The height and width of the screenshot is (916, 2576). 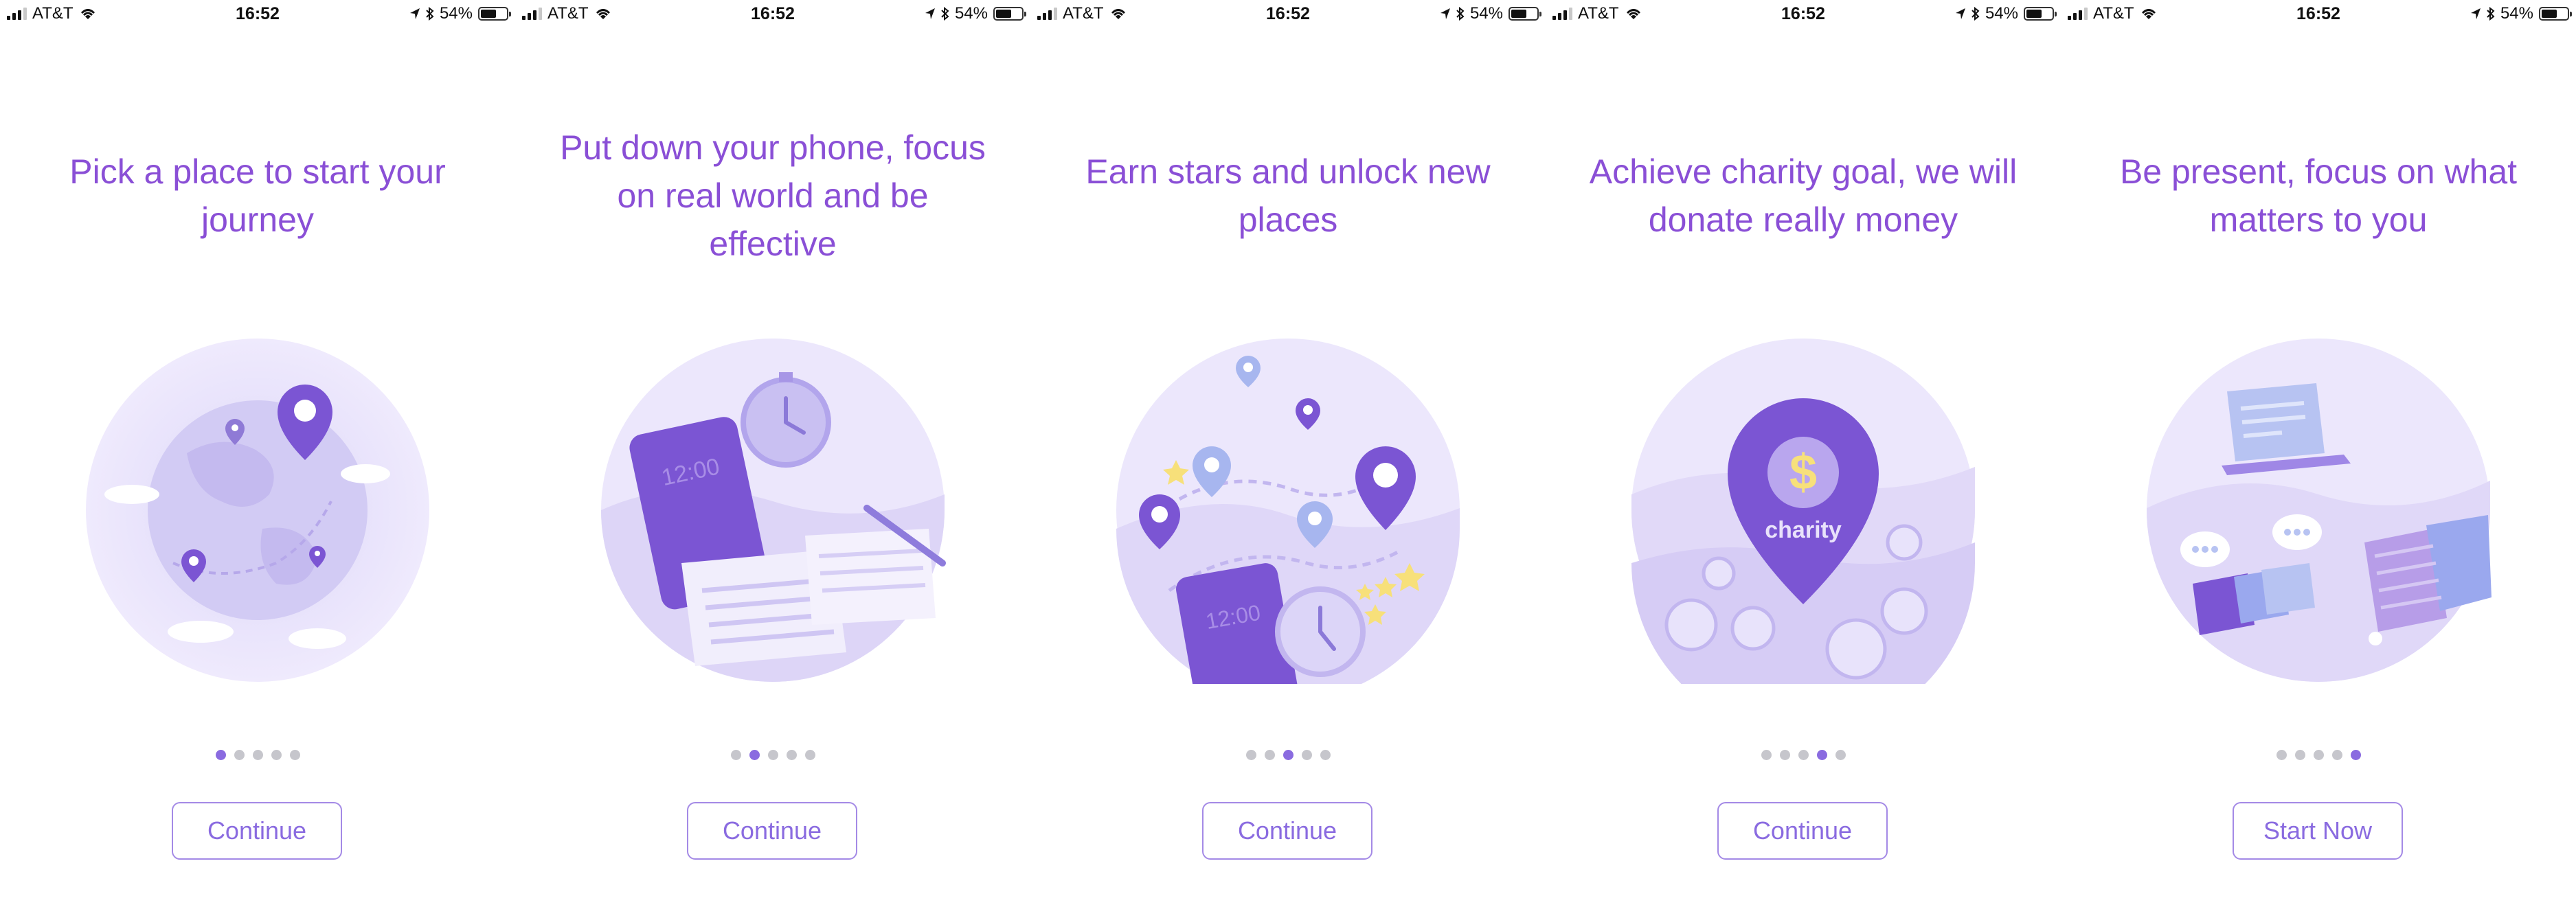 I want to click on charity-illustration: $ charity, so click(x=1803, y=511).